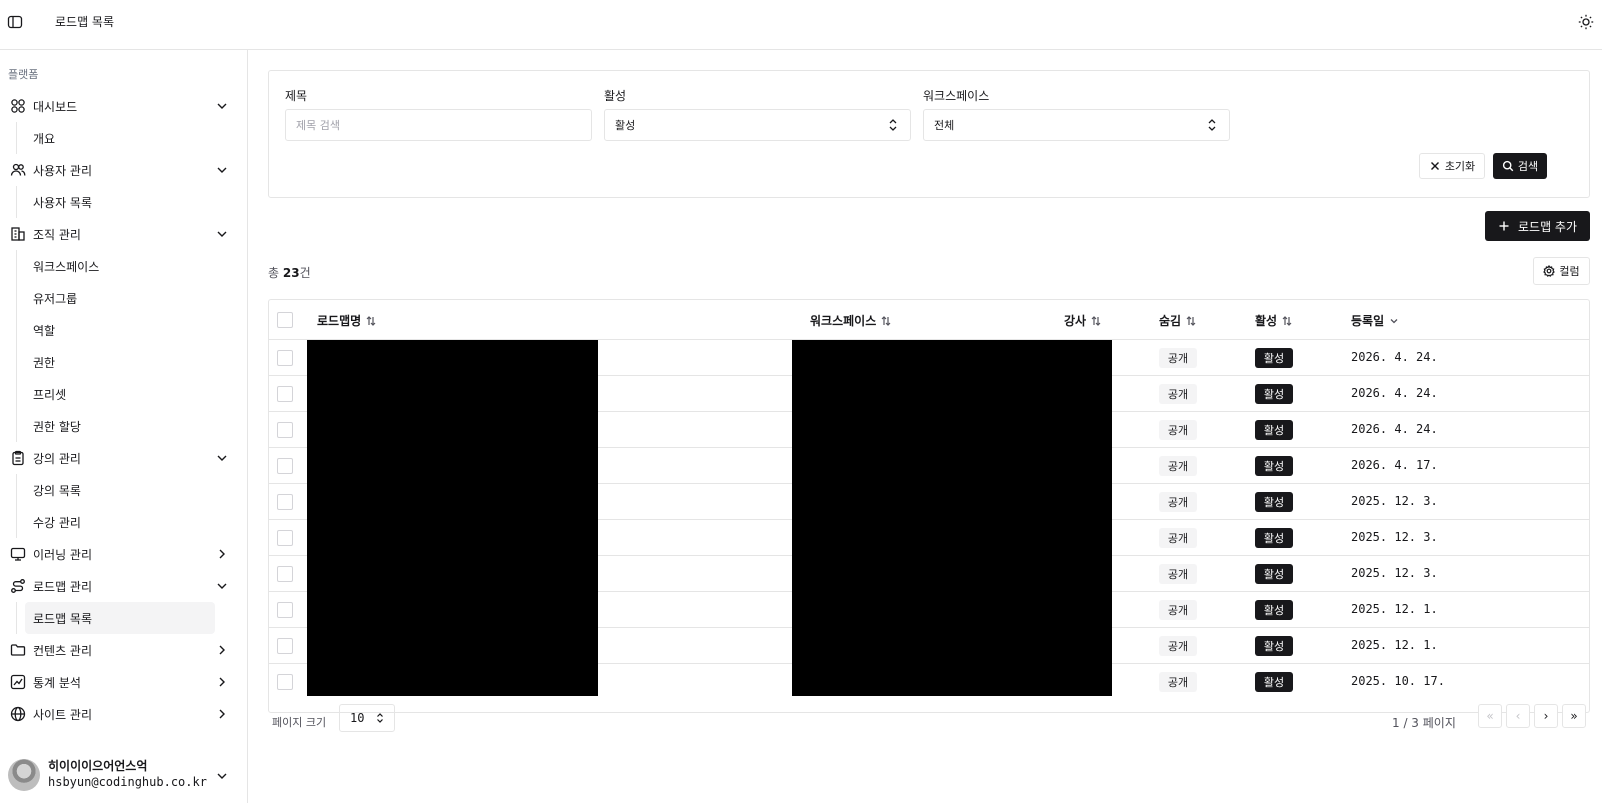  What do you see at coordinates (275, 273) in the screenshot?
I see `total-prefix: 총` at bounding box center [275, 273].